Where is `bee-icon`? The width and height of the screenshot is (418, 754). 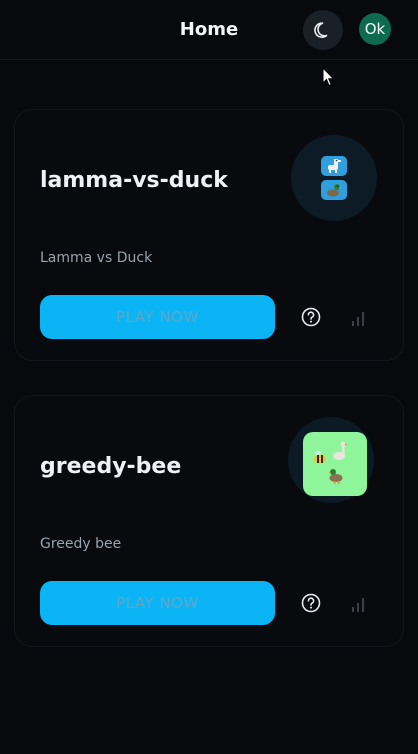 bee-icon is located at coordinates (320, 457).